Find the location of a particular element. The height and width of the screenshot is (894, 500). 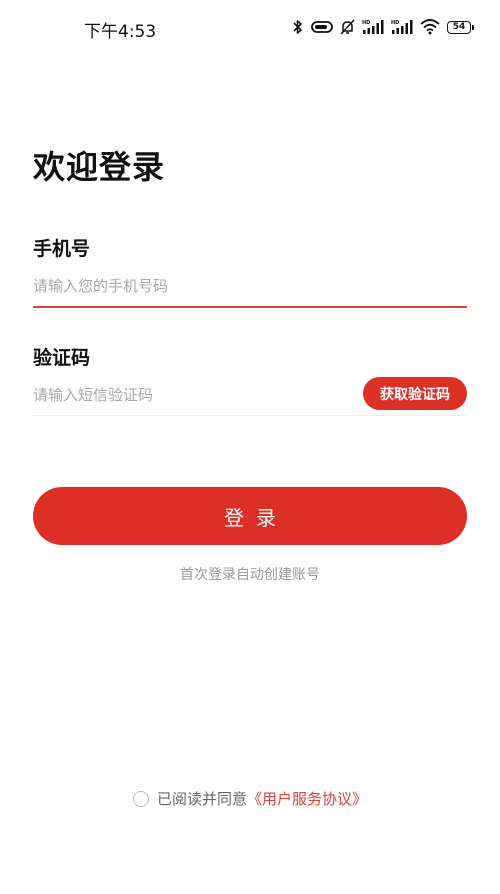

status-icons: HD HD 54 is located at coordinates (383, 27).